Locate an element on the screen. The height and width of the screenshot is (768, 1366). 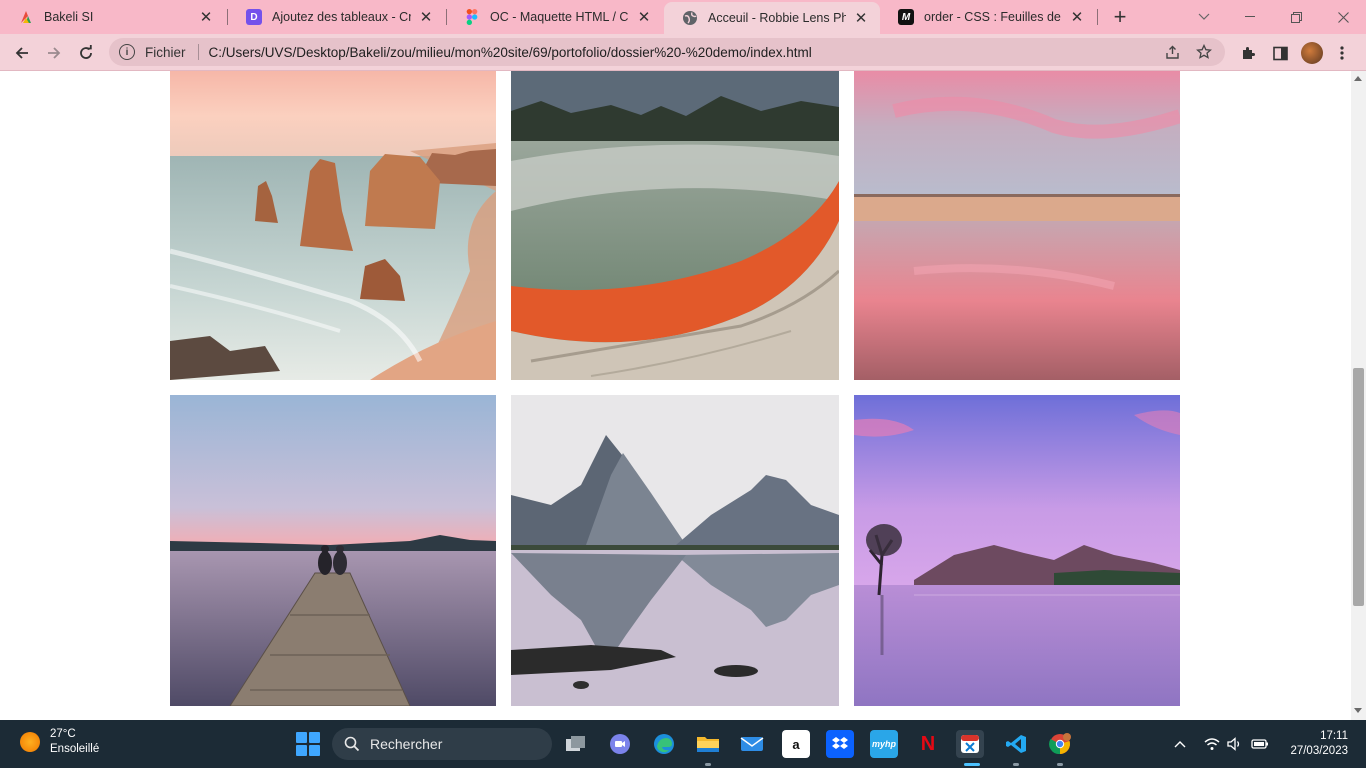
back-button is located at coordinates (22, 53).